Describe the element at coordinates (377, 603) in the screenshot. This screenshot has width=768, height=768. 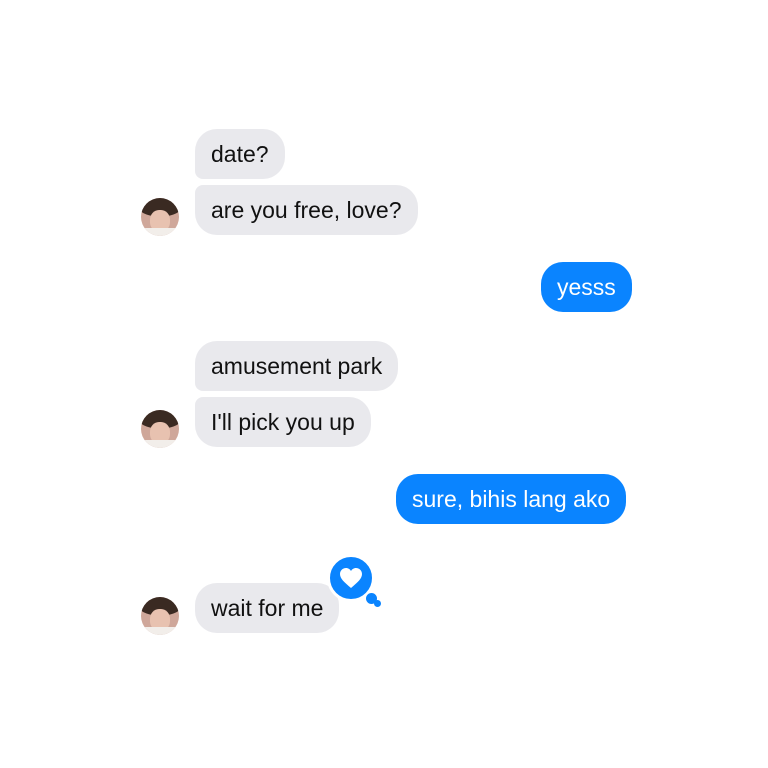
I see `reaction-tail-dot` at that location.